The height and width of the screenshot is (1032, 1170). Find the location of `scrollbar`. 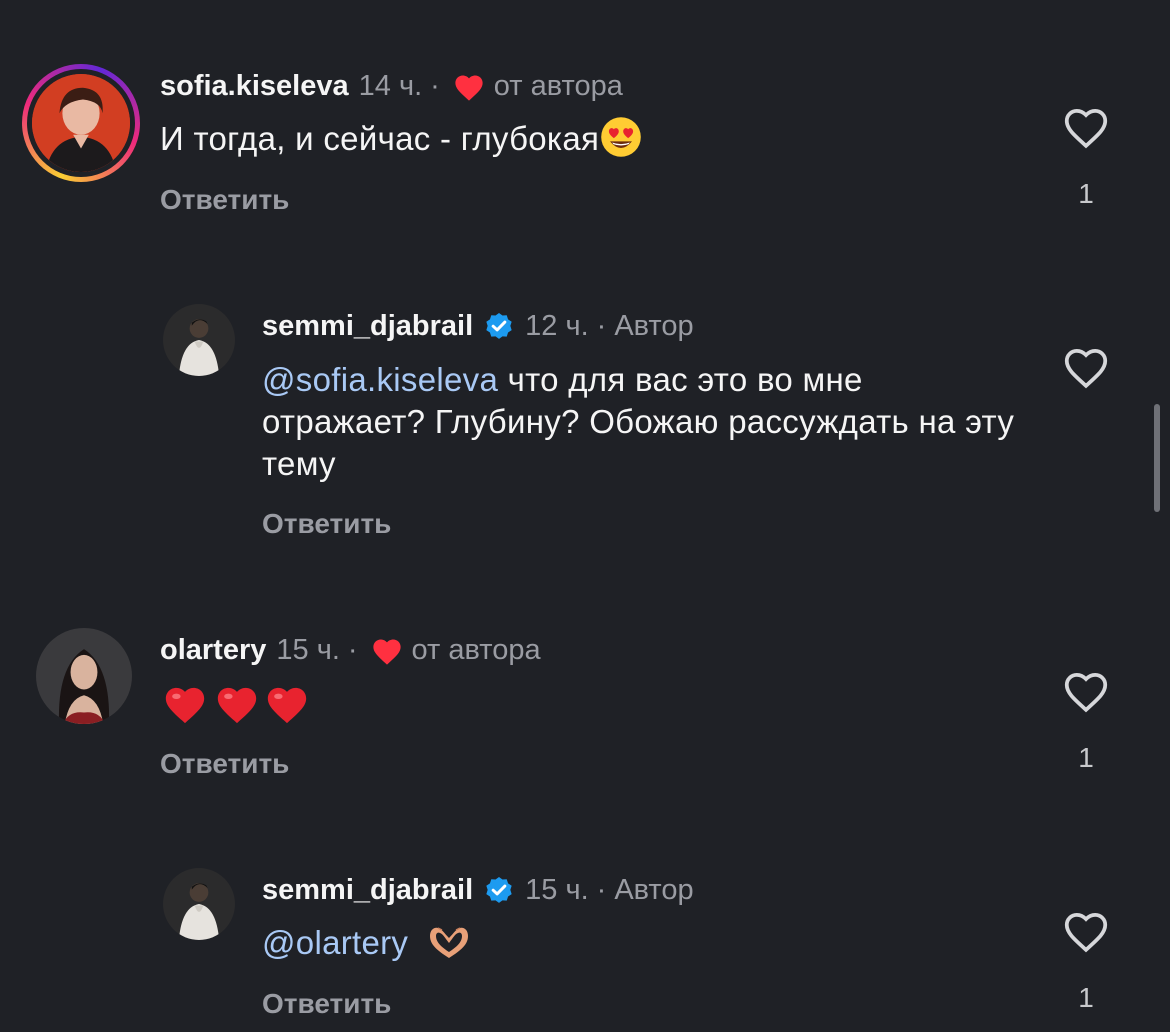

scrollbar is located at coordinates (1157, 458).